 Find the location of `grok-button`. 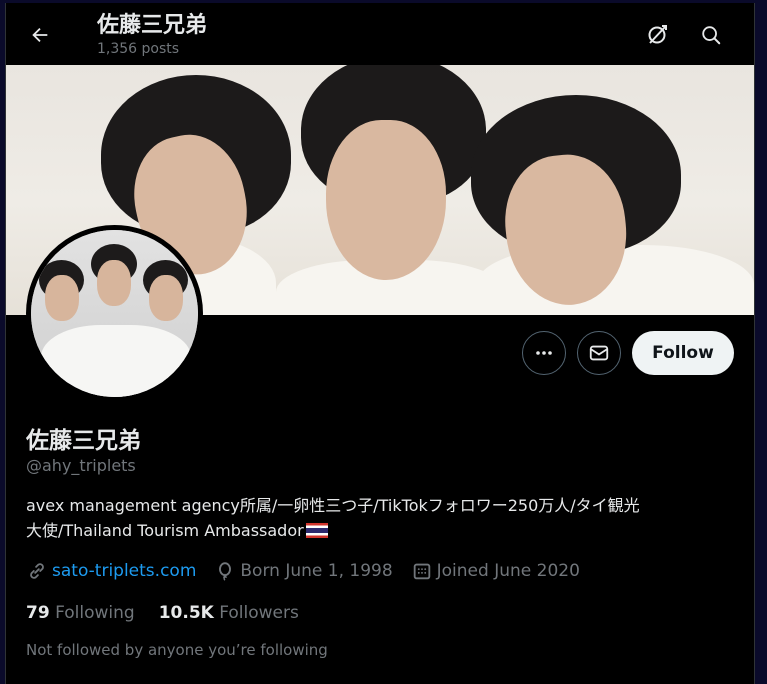

grok-button is located at coordinates (657, 35).